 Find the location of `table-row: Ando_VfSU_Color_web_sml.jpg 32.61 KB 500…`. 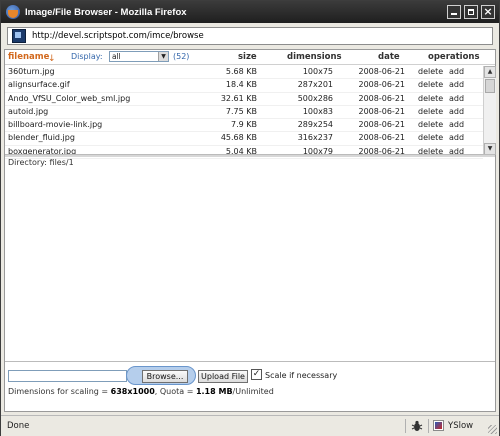

table-row: Ando_VfSU_Color_web_sml.jpg 32.61 KB 500… is located at coordinates (244, 99).